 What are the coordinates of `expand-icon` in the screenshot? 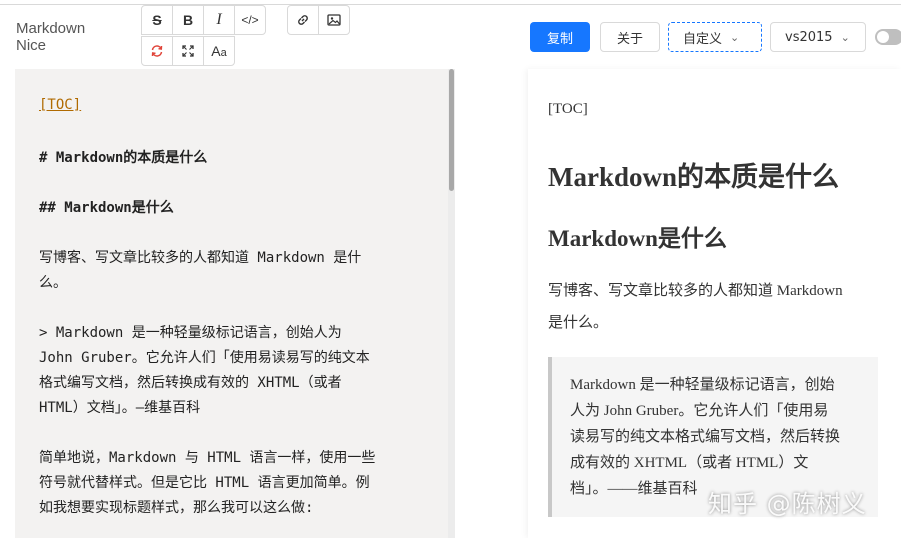 It's located at (188, 51).